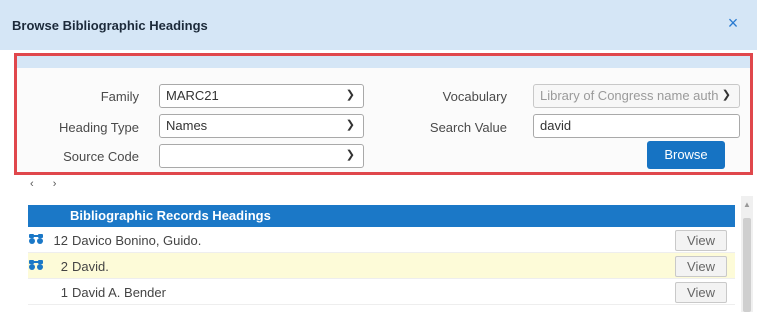  Describe the element at coordinates (468, 127) in the screenshot. I see `search-value-label: Search Value` at that location.